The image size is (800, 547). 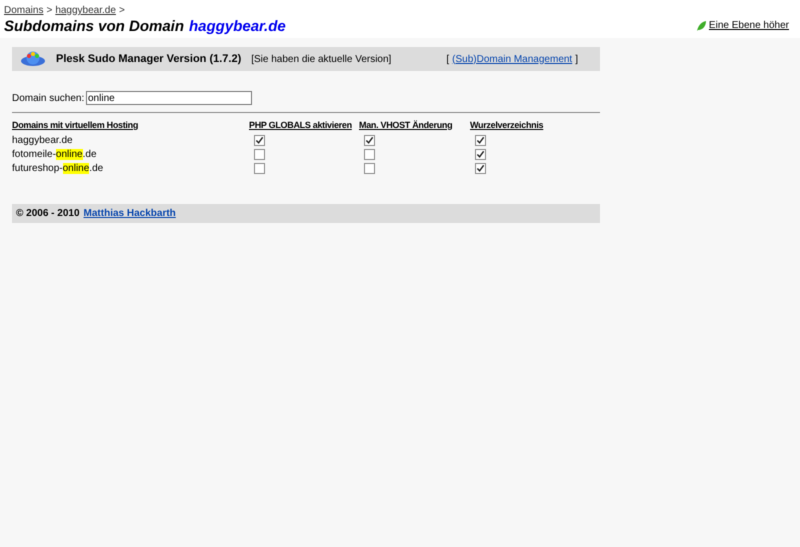 What do you see at coordinates (24, 10) in the screenshot?
I see `breadcrumb-link: Domains` at bounding box center [24, 10].